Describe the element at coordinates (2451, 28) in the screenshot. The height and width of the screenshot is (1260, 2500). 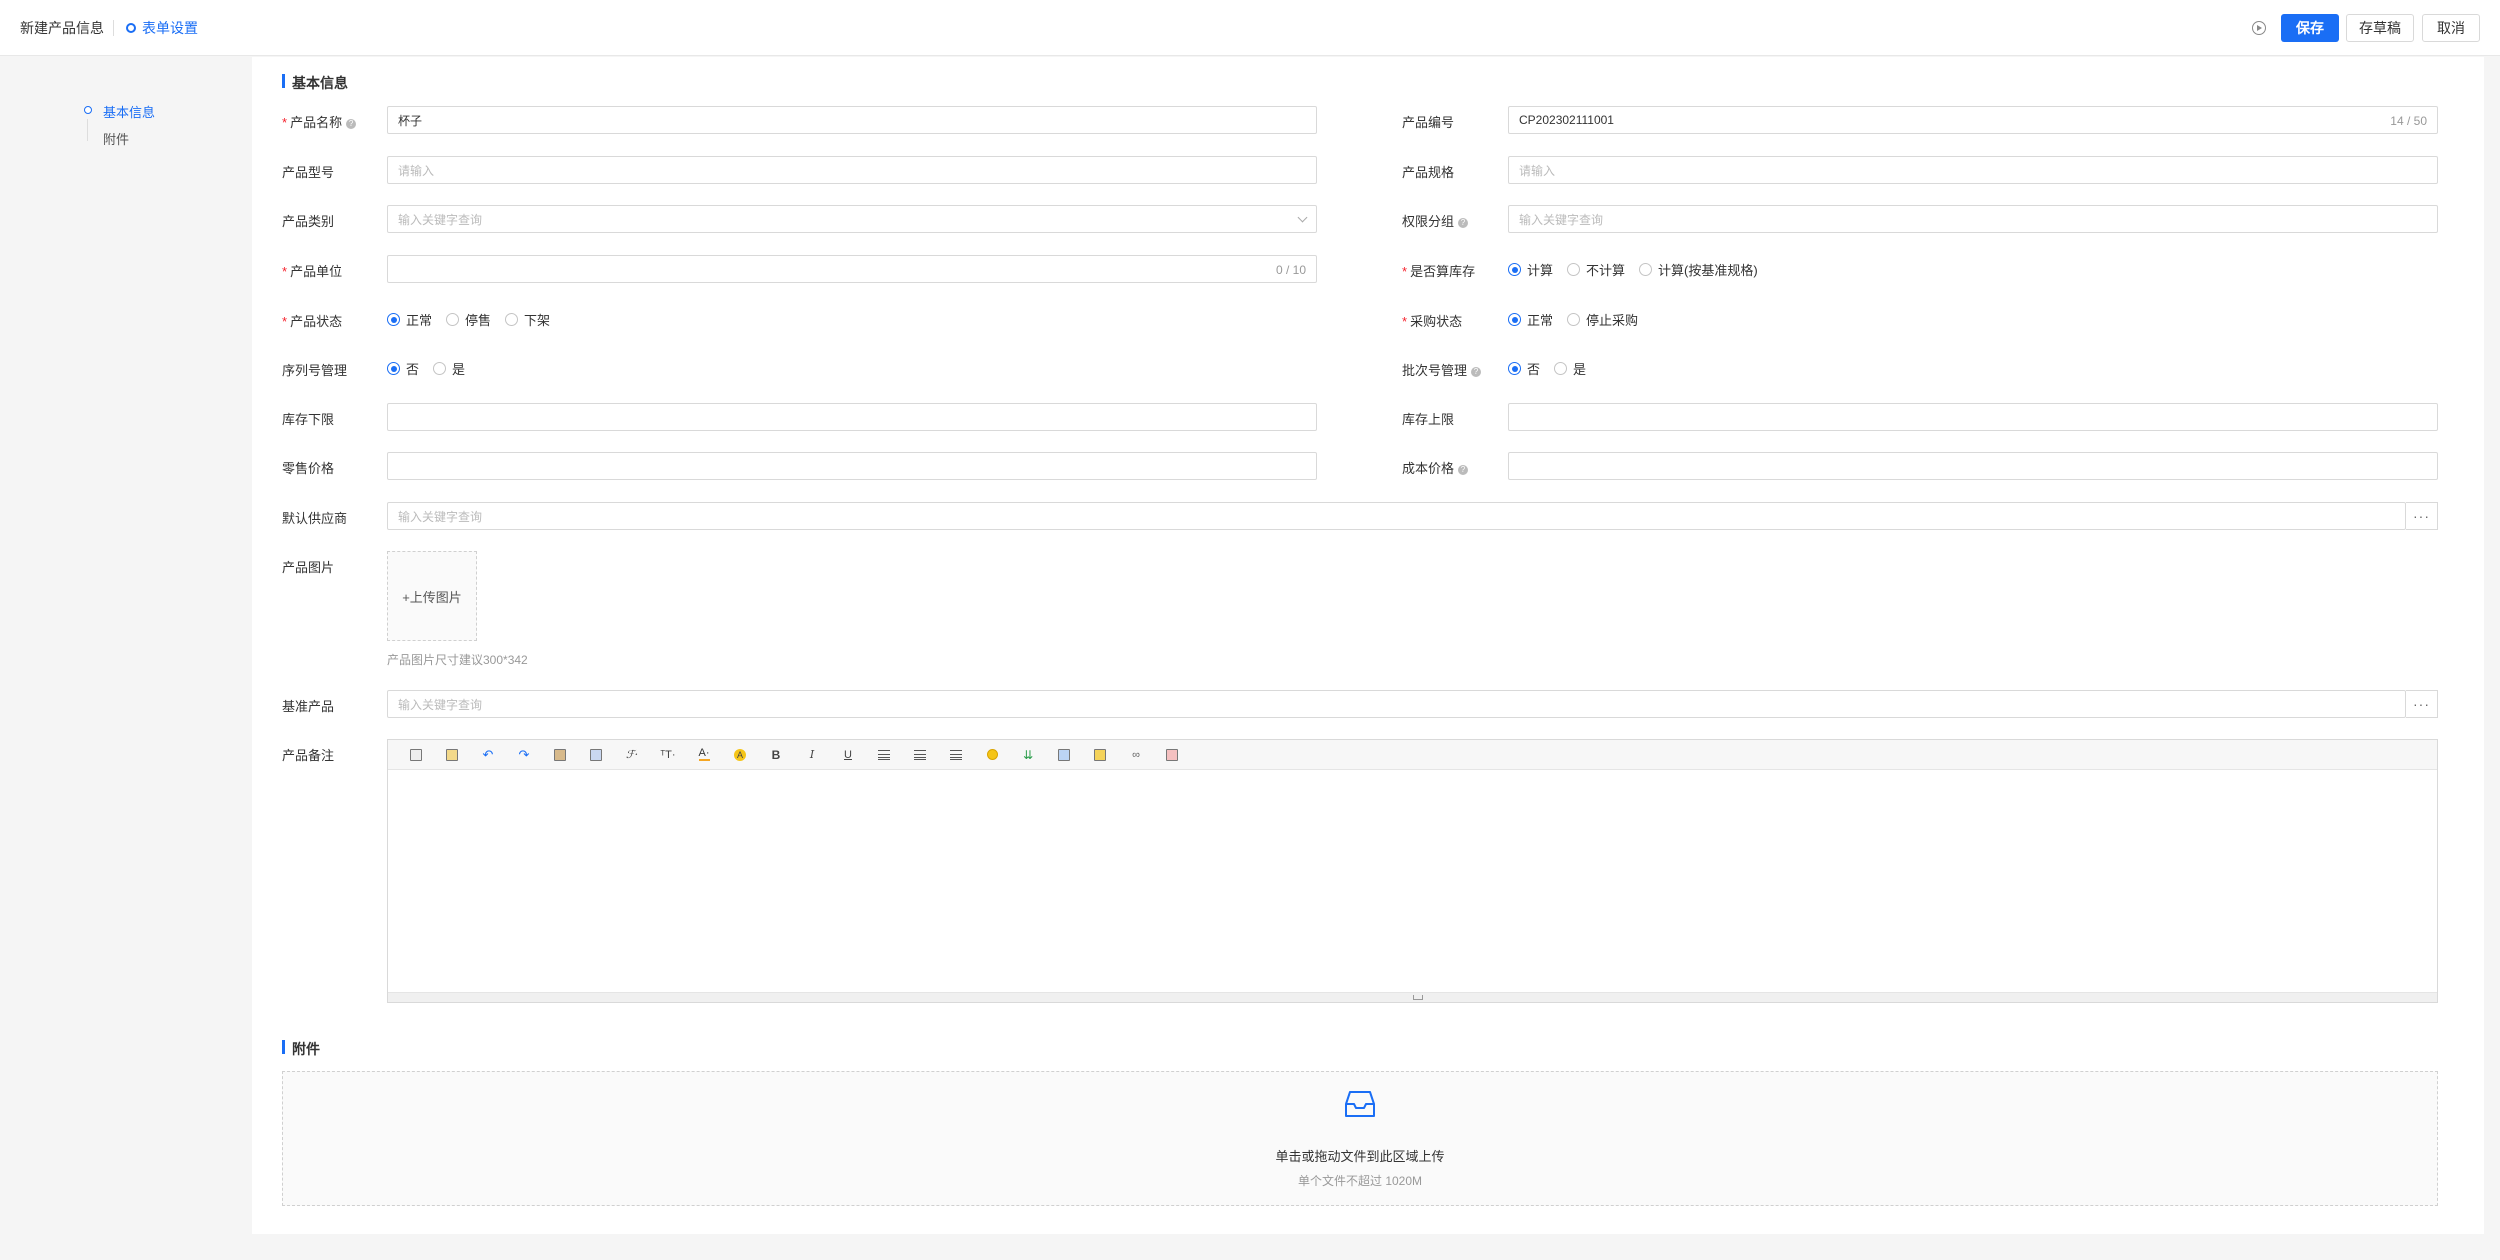
I see `cancel-button: 取消` at that location.